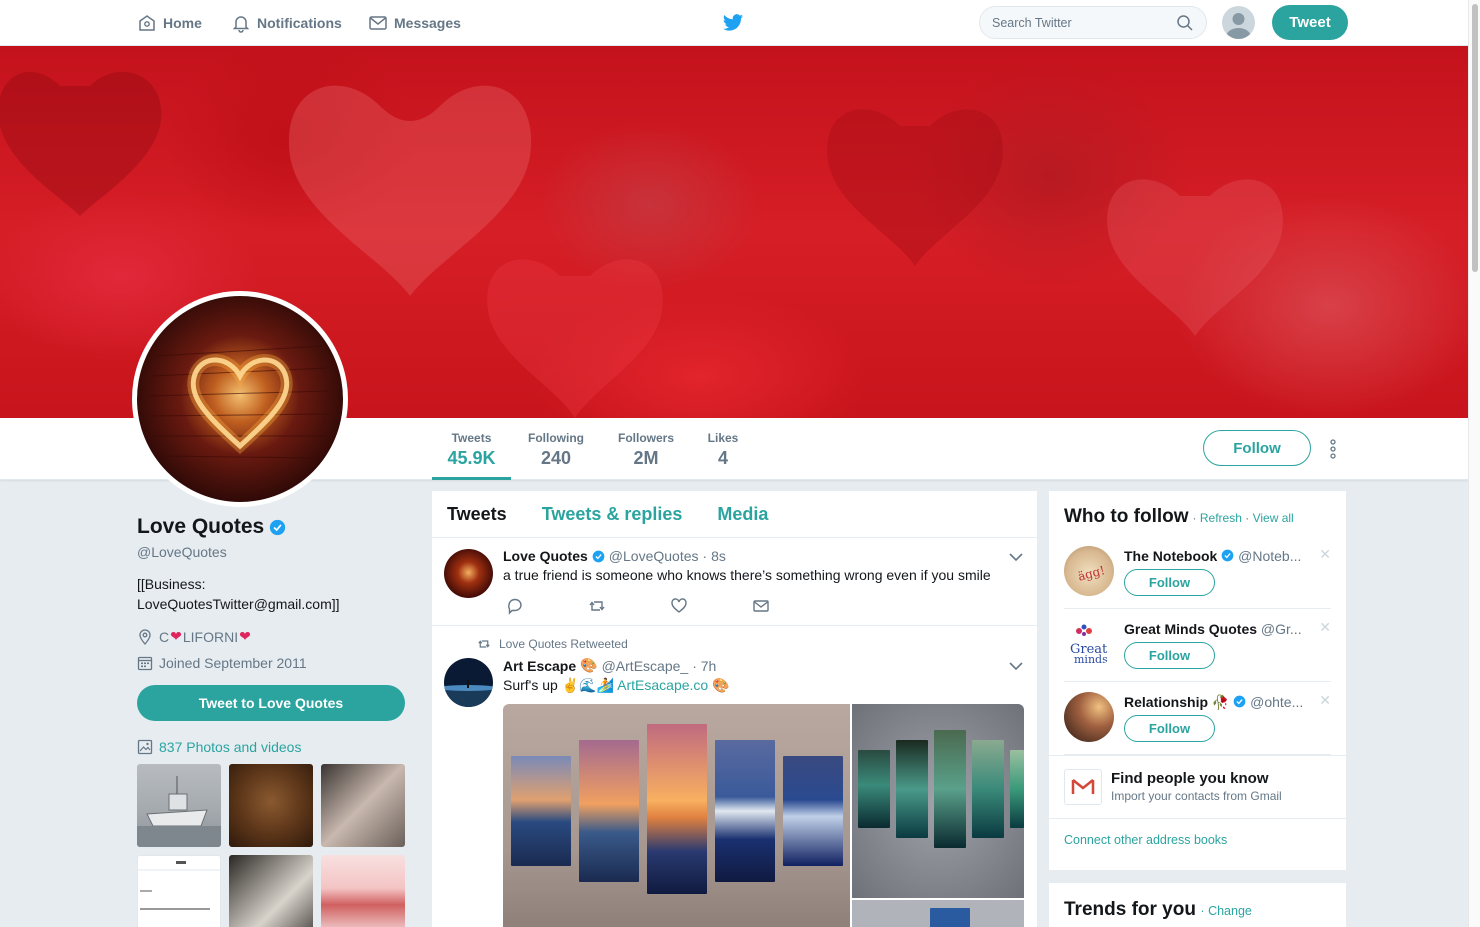  Describe the element at coordinates (477, 514) in the screenshot. I see `tab-tweets: Tweets` at that location.